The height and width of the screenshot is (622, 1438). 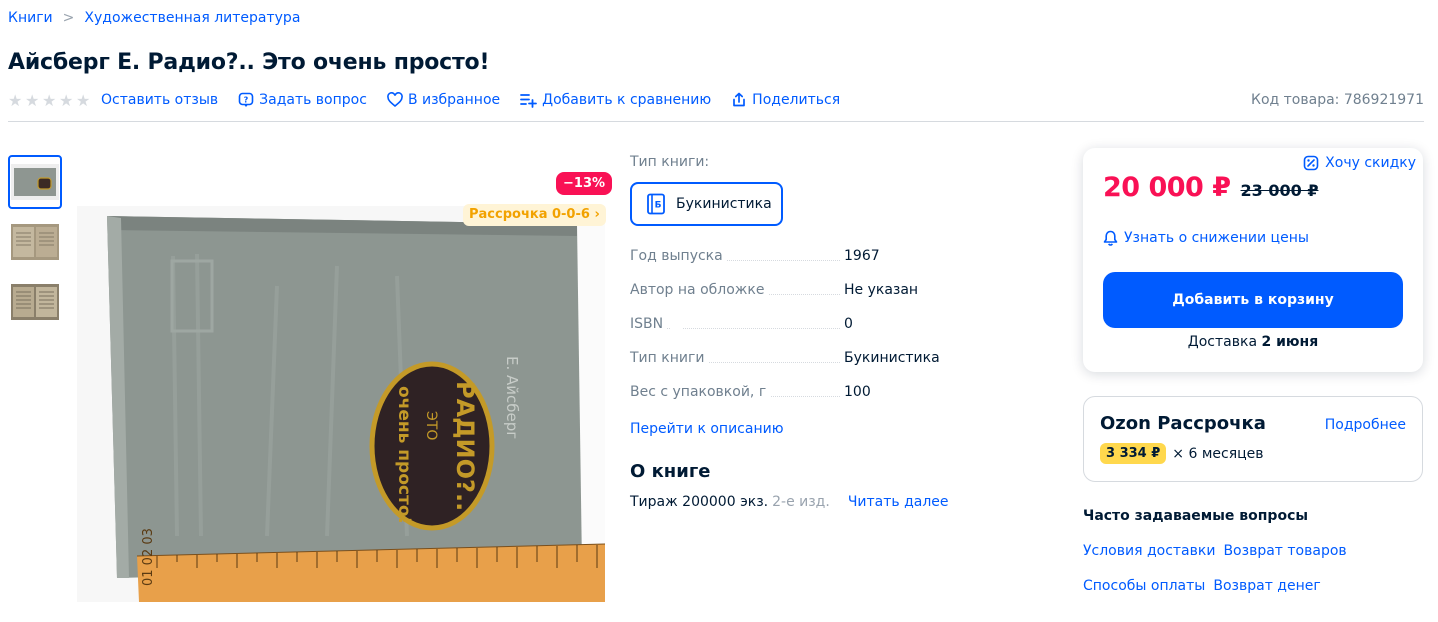 I want to click on svg-text: Б, so click(x=658, y=206).